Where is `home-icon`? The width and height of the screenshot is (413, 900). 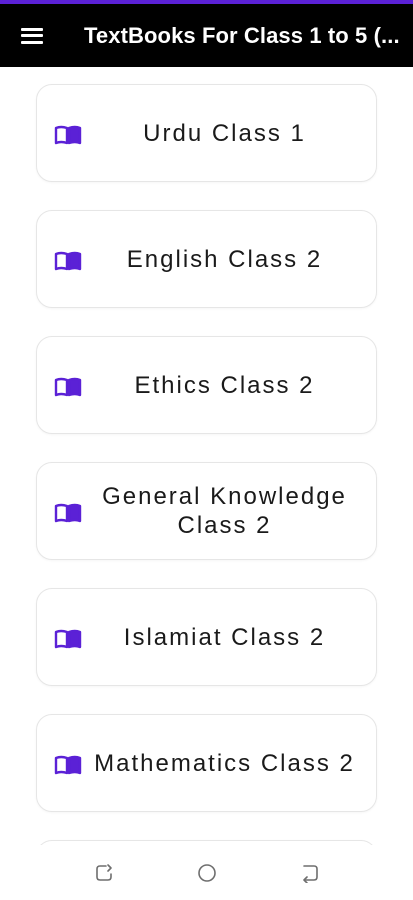 home-icon is located at coordinates (207, 873).